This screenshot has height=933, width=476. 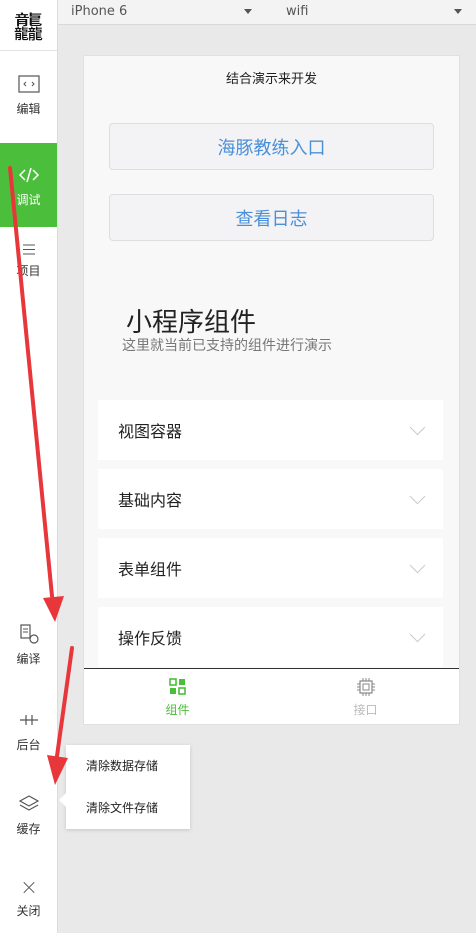 What do you see at coordinates (122, 766) in the screenshot?
I see `clear-data-storage-item: 清除数据存储` at bounding box center [122, 766].